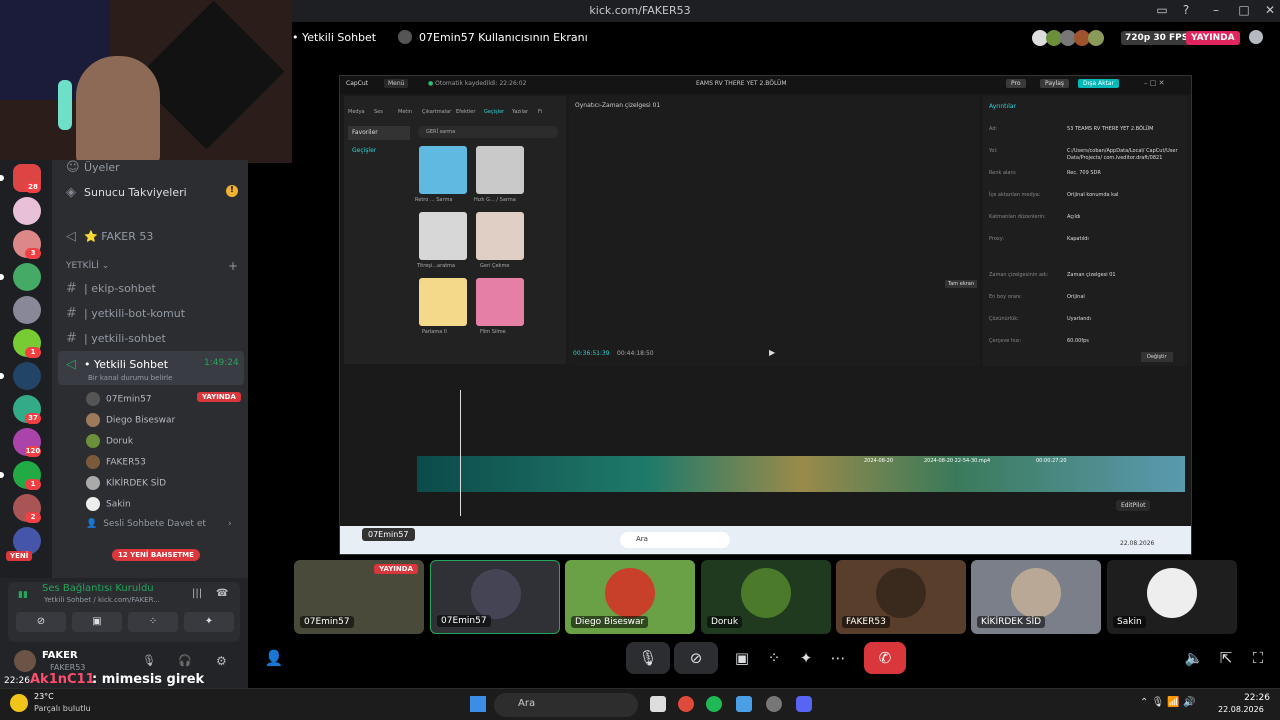  Describe the element at coordinates (379, 151) in the screenshot. I see `sidebar-transitions: Geçişler` at that location.